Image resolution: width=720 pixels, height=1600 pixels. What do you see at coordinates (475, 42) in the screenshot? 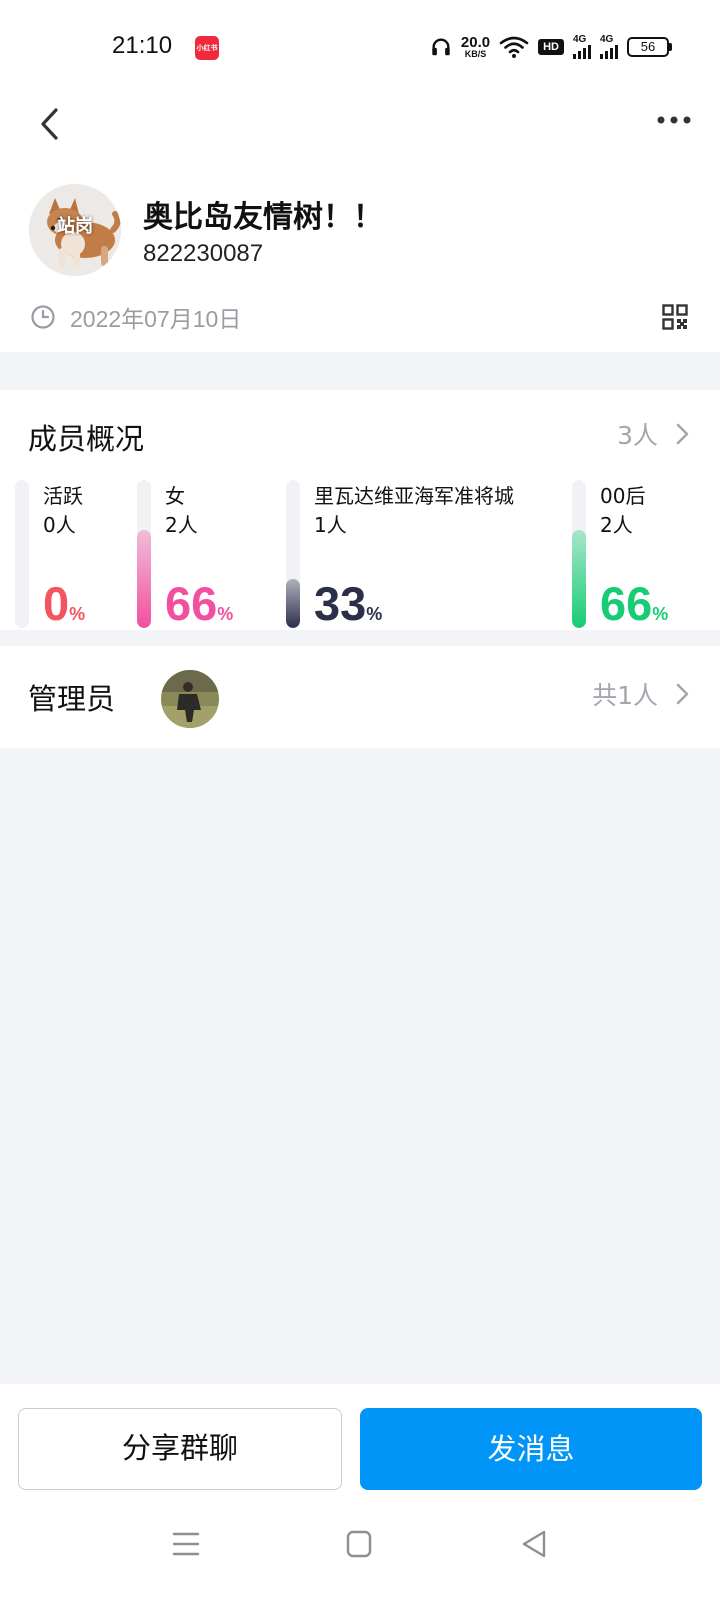
I see `network-speed-value: 20.0` at bounding box center [475, 42].